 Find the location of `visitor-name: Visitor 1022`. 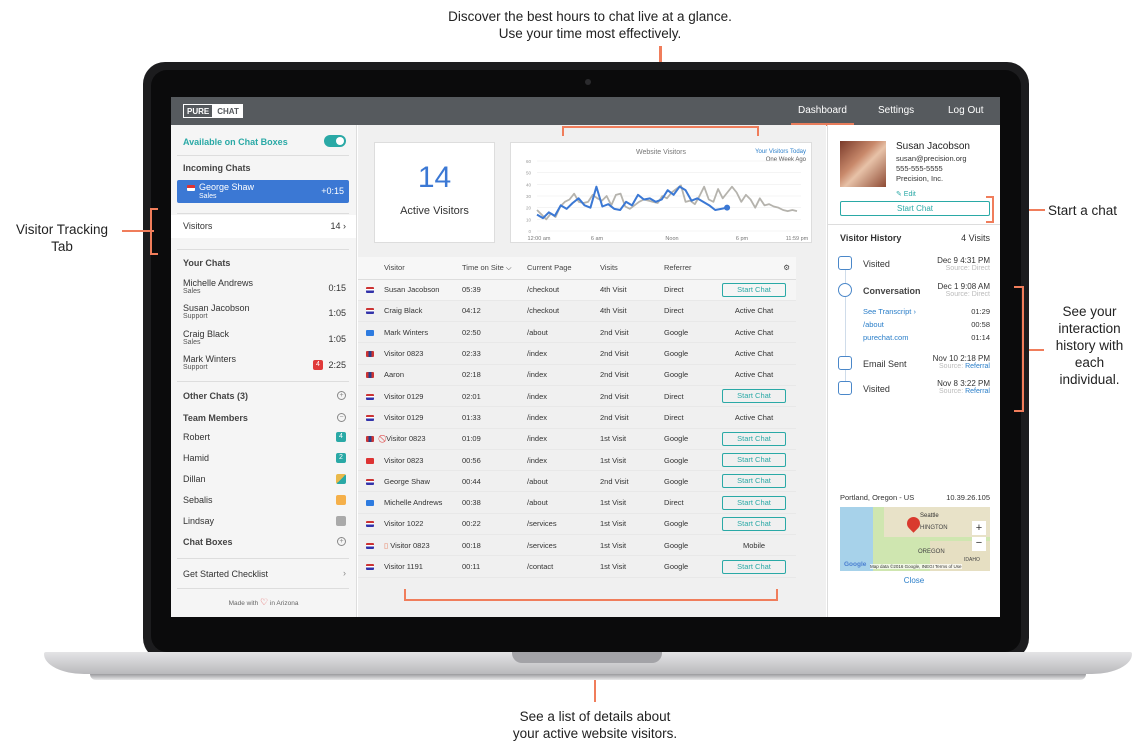

visitor-name: Visitor 1022 is located at coordinates (404, 524).